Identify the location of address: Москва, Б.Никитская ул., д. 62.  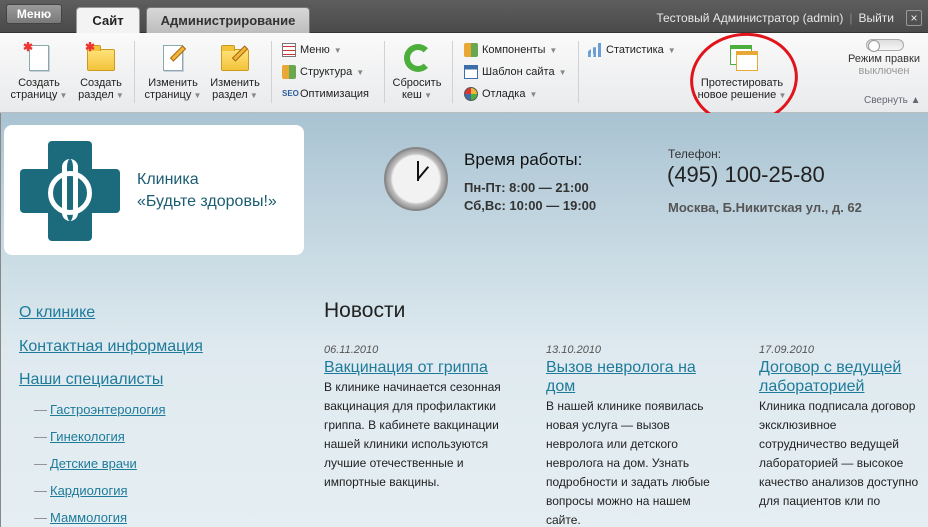
(765, 207).